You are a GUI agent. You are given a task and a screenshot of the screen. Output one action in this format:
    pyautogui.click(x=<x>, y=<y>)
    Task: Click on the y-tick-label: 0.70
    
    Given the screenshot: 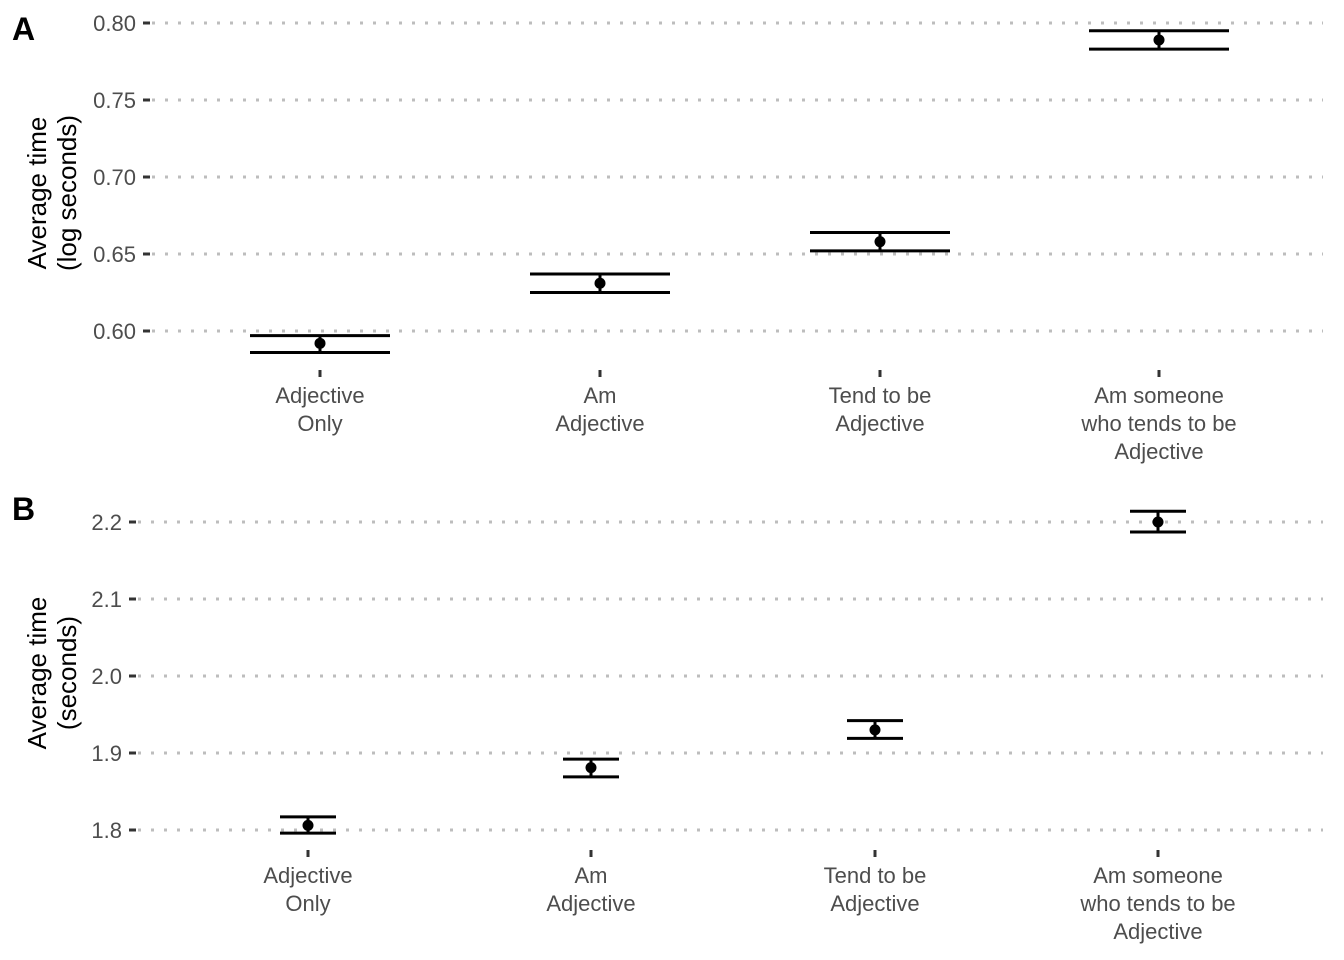 What is the action you would take?
    pyautogui.click(x=114, y=177)
    